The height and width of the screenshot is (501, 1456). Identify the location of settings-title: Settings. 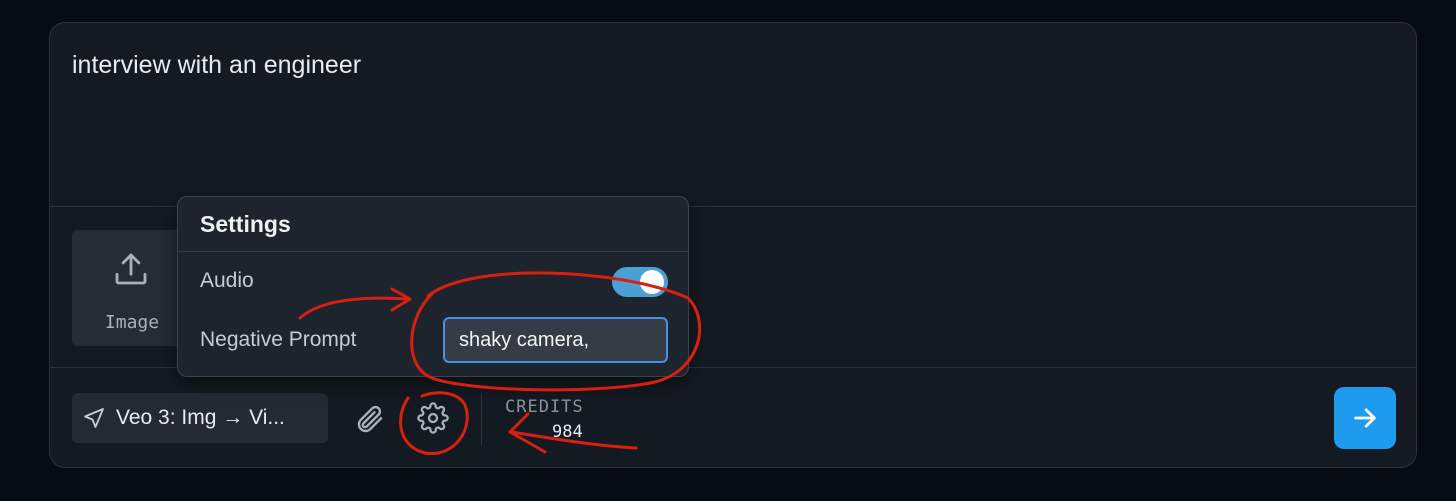
(245, 224).